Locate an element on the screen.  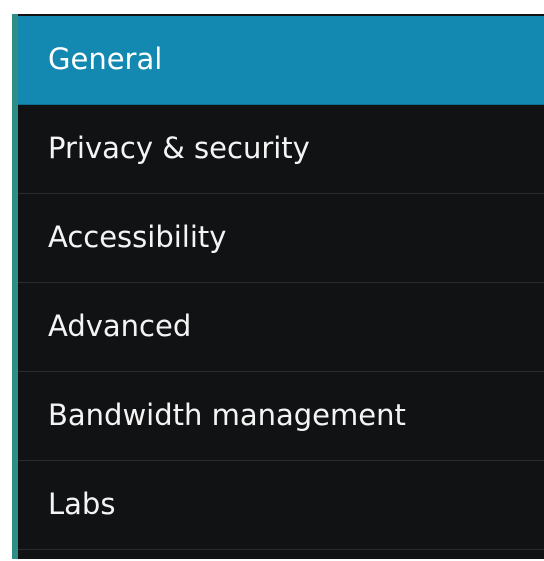
menu-item-label: Accessibility is located at coordinates (137, 236).